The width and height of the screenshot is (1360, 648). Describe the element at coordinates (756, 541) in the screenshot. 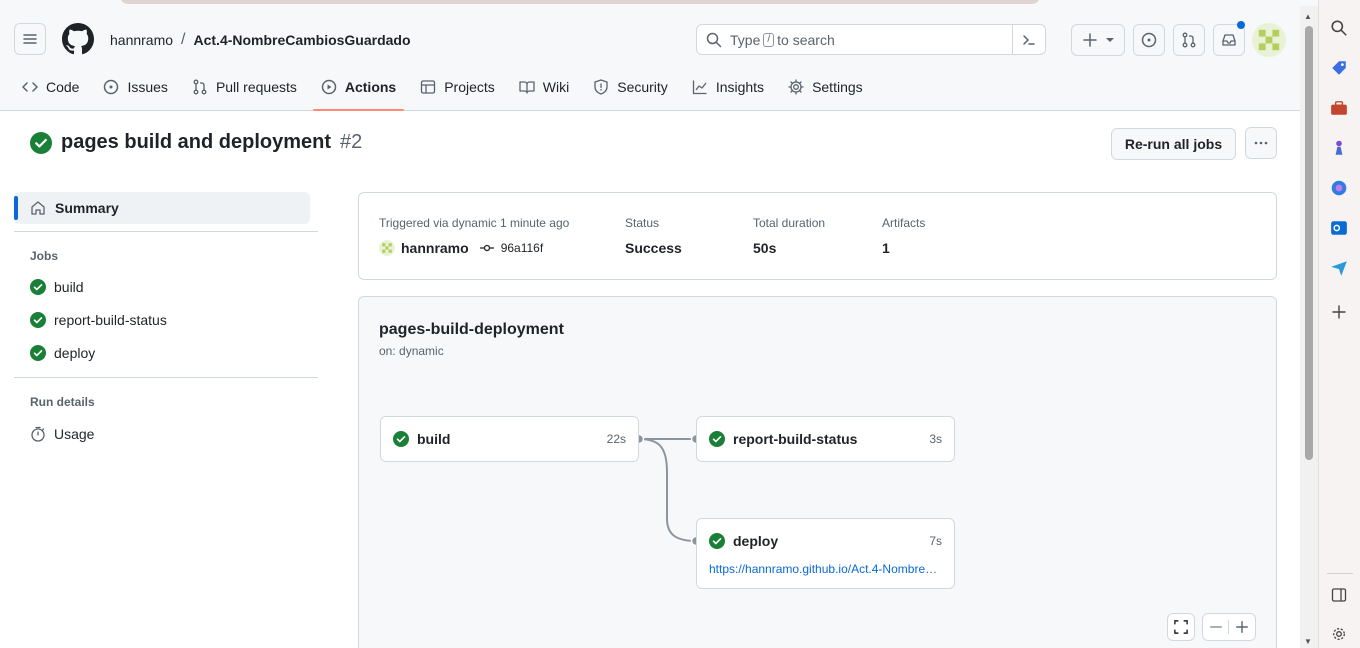

I see `job-name: deploy` at that location.